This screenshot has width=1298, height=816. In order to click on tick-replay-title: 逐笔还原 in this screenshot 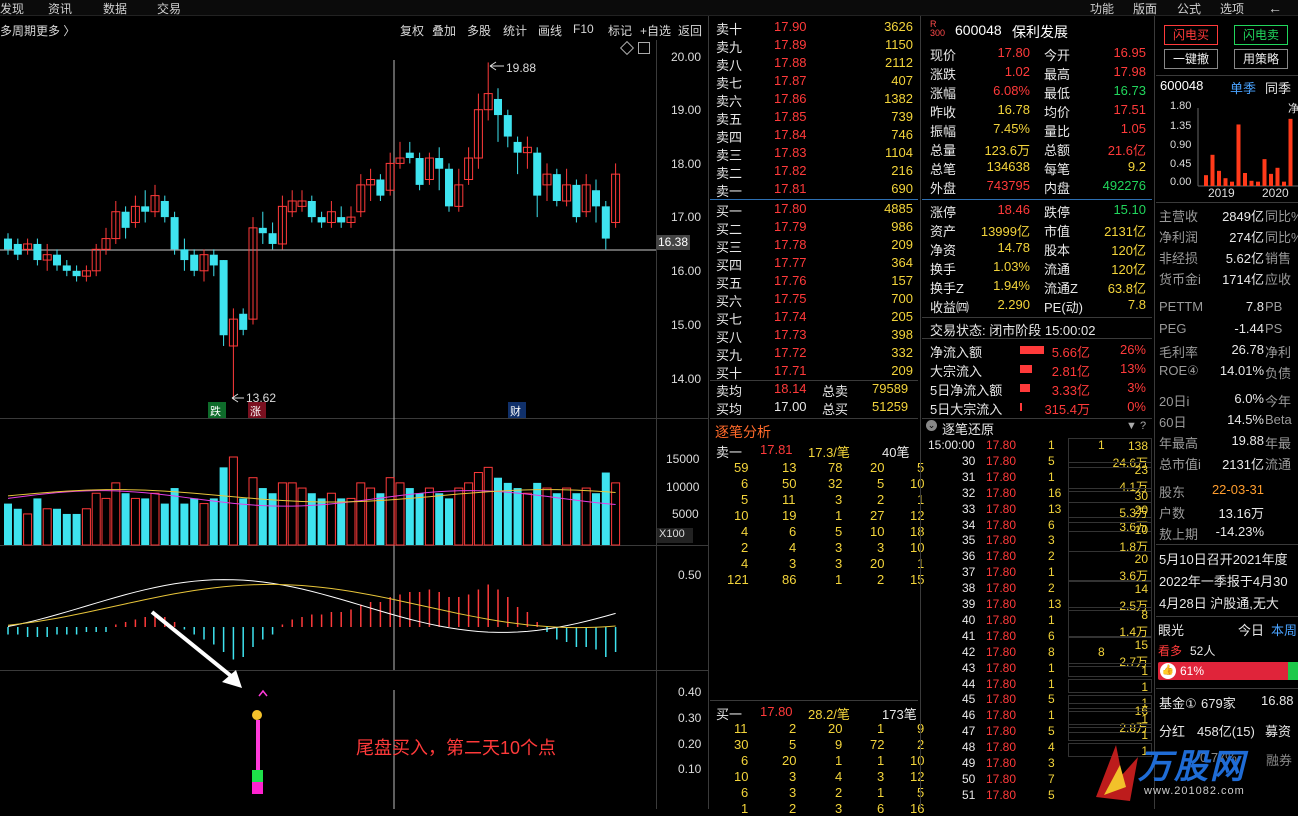, I will do `click(968, 428)`.